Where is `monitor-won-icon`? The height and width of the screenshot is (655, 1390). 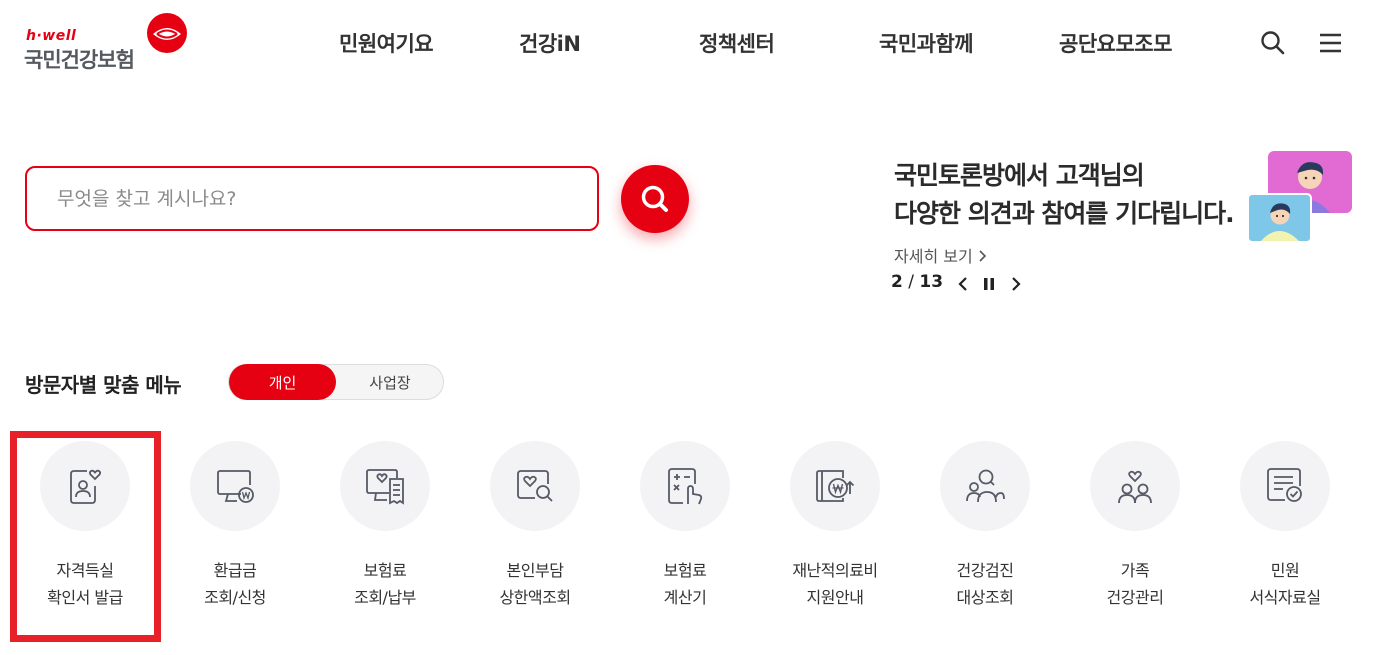
monitor-won-icon is located at coordinates (235, 486).